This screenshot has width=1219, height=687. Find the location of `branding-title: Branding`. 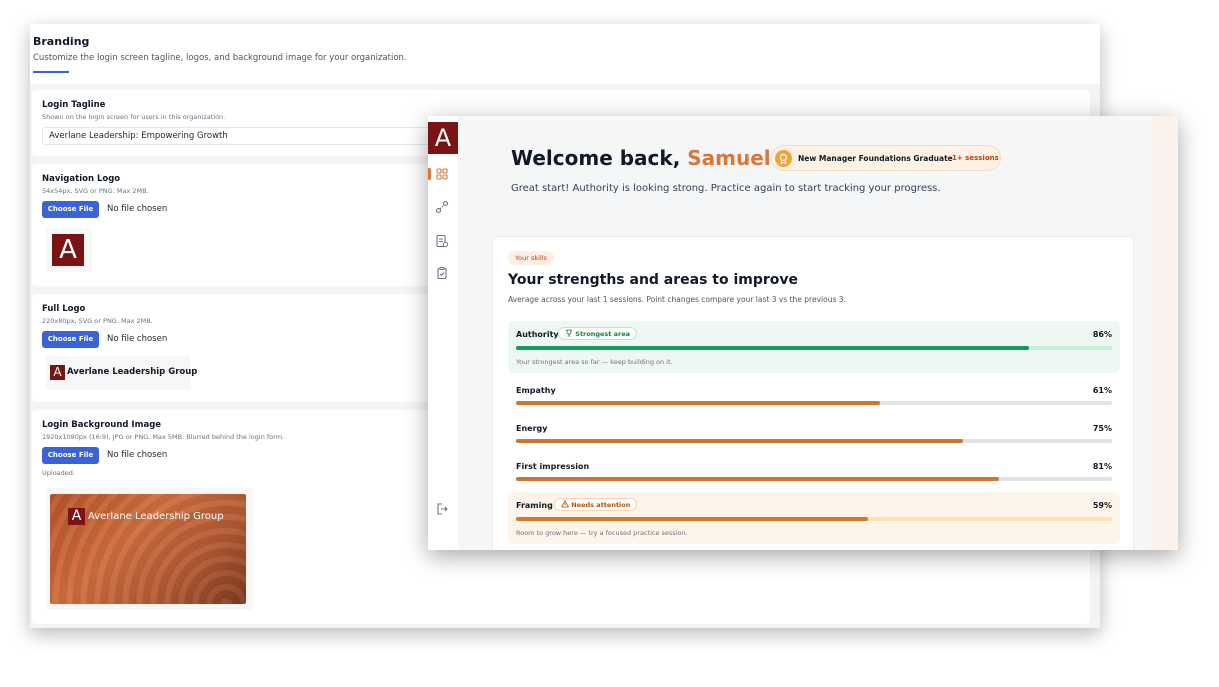

branding-title: Branding is located at coordinates (61, 41).